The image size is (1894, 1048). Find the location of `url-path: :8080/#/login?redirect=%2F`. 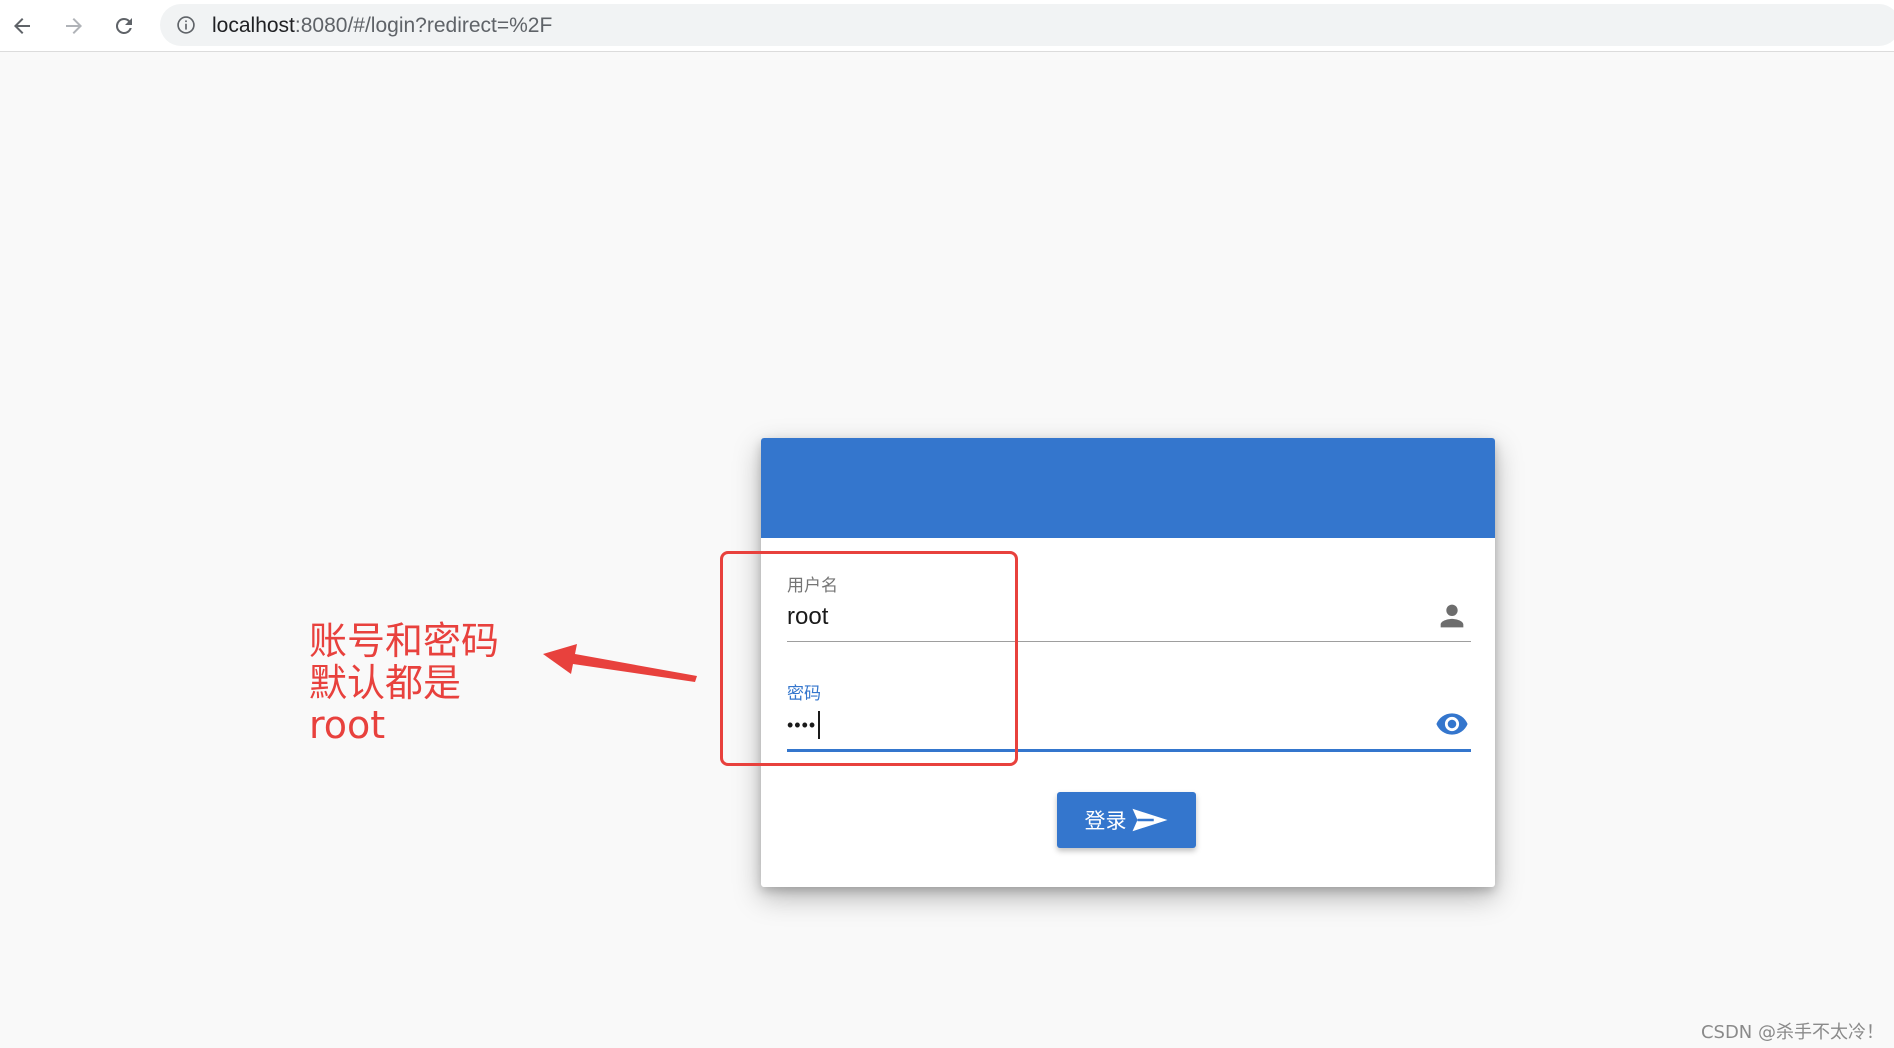

url-path: :8080/#/login?redirect=%2F is located at coordinates (423, 25).